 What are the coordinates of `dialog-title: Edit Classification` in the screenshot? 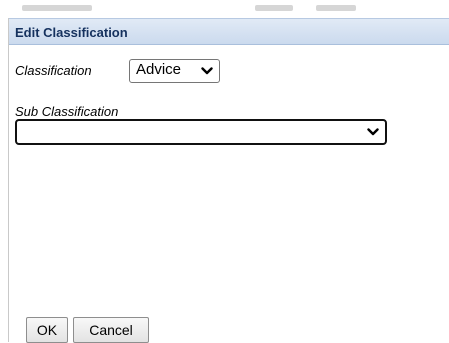 It's located at (71, 32).